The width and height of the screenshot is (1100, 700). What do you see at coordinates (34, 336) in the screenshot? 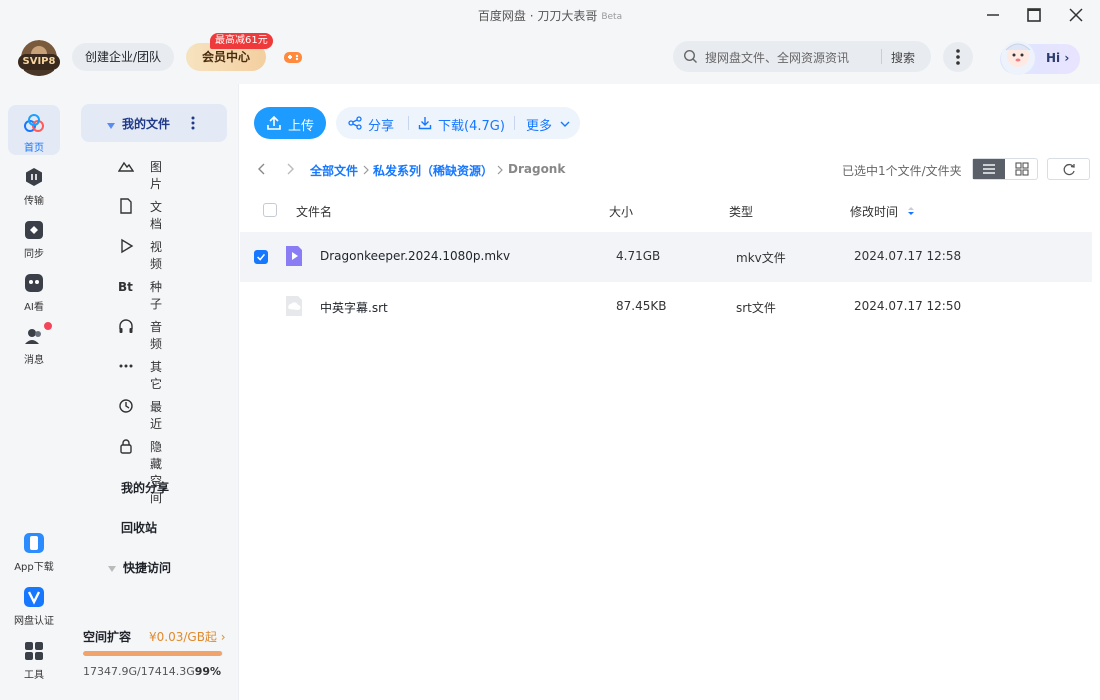
I see `message-icon` at bounding box center [34, 336].